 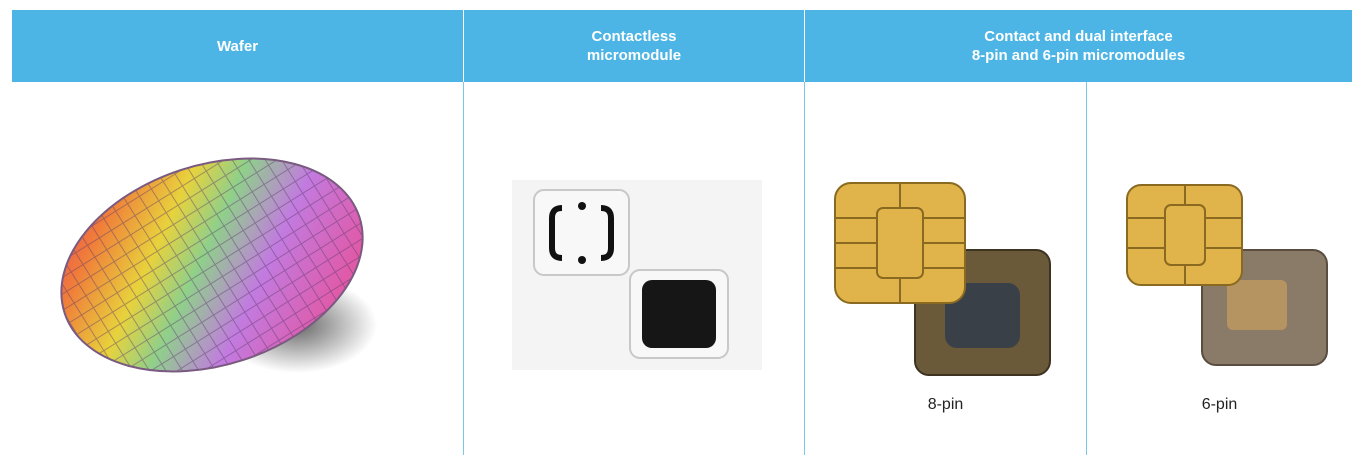 What do you see at coordinates (942, 279) in the screenshot?
I see `eight-pin-module-image` at bounding box center [942, 279].